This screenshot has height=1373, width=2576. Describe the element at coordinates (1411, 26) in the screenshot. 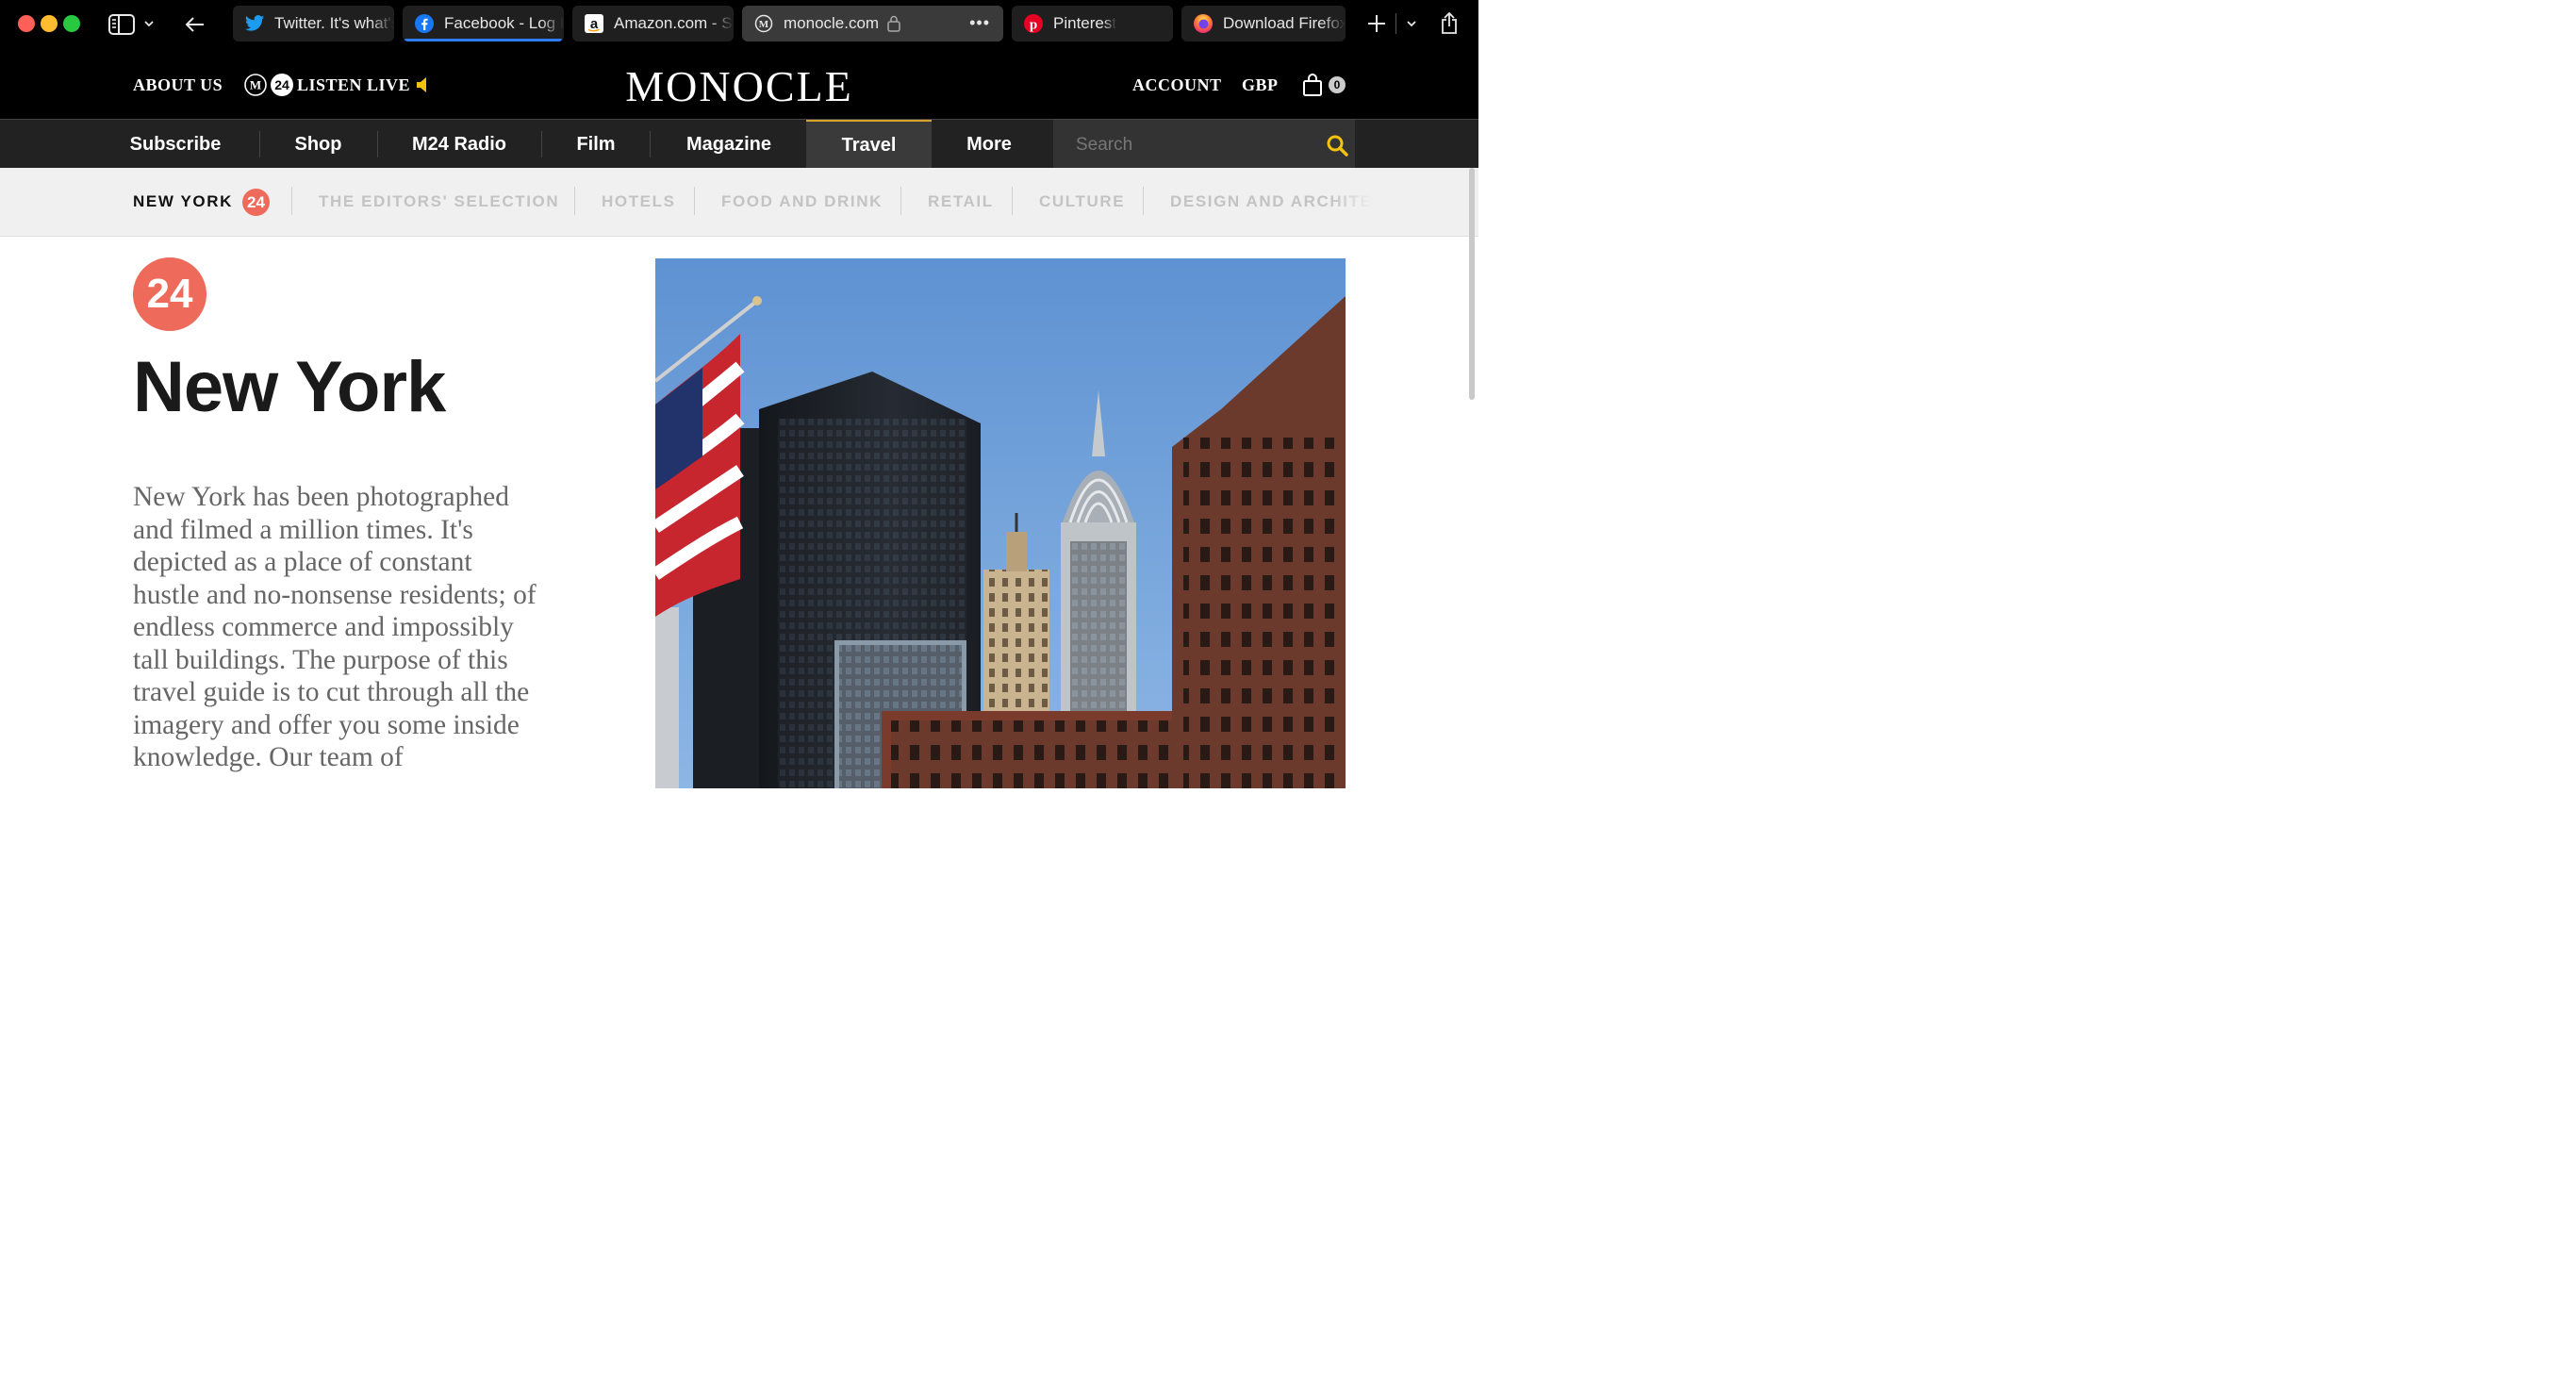

I see `tab-list-chevron-icon` at that location.